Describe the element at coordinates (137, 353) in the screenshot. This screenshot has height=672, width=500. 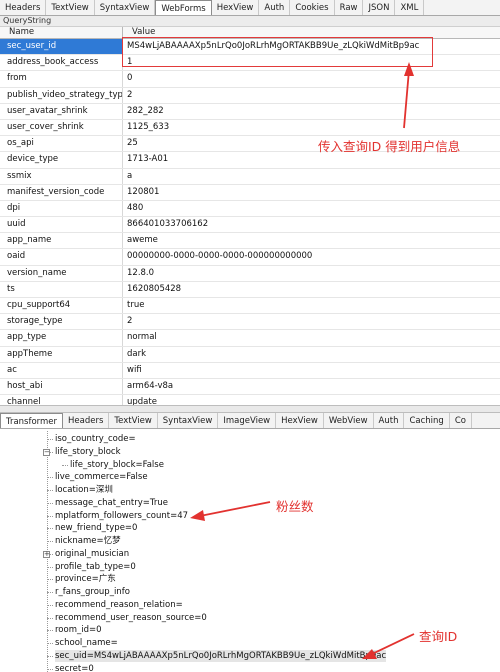
I see `param-value: dark` at that location.